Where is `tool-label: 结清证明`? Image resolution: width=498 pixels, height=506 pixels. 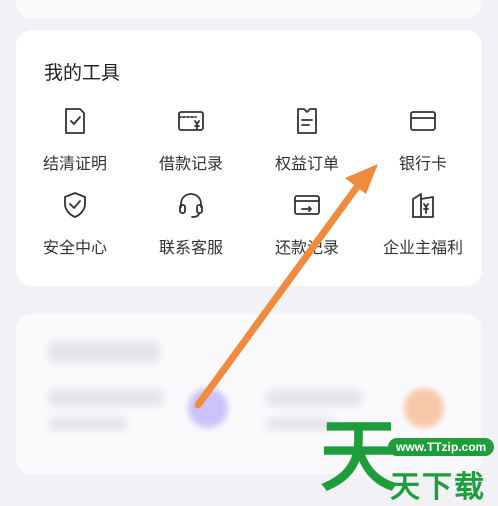 tool-label: 结清证明 is located at coordinates (74, 163).